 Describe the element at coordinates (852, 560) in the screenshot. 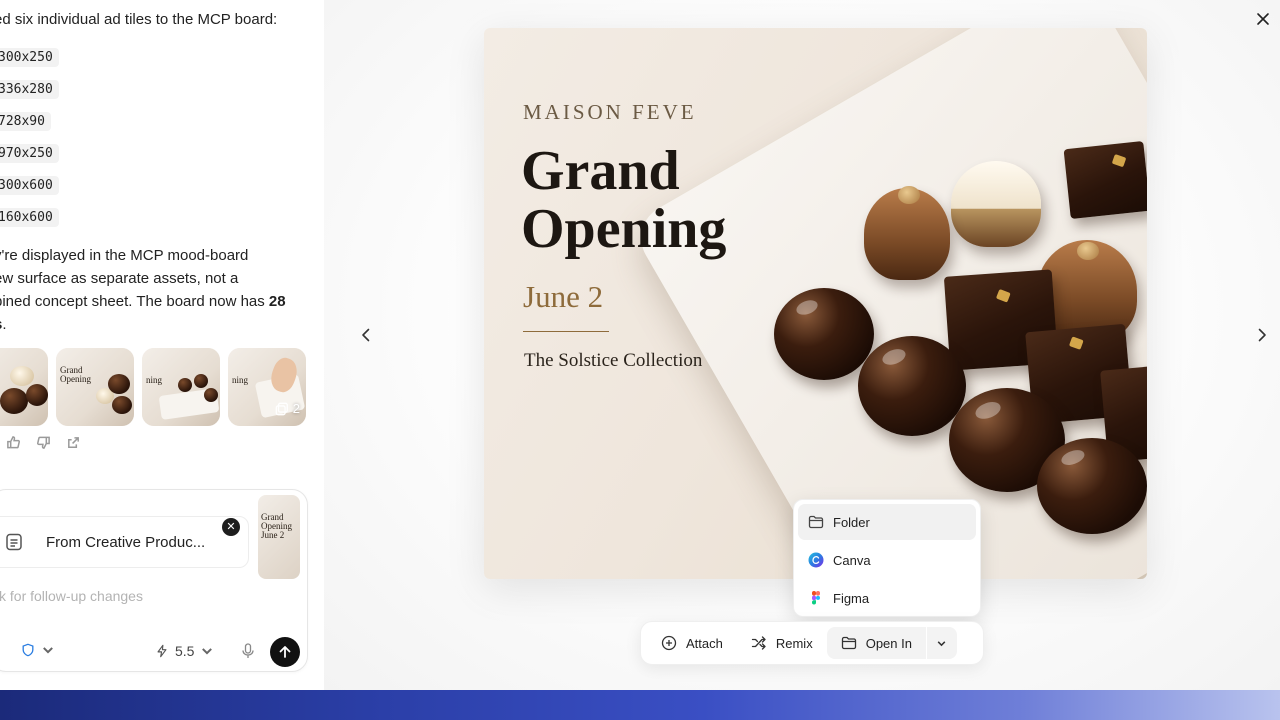

I see `menu-item-label: Canva` at that location.